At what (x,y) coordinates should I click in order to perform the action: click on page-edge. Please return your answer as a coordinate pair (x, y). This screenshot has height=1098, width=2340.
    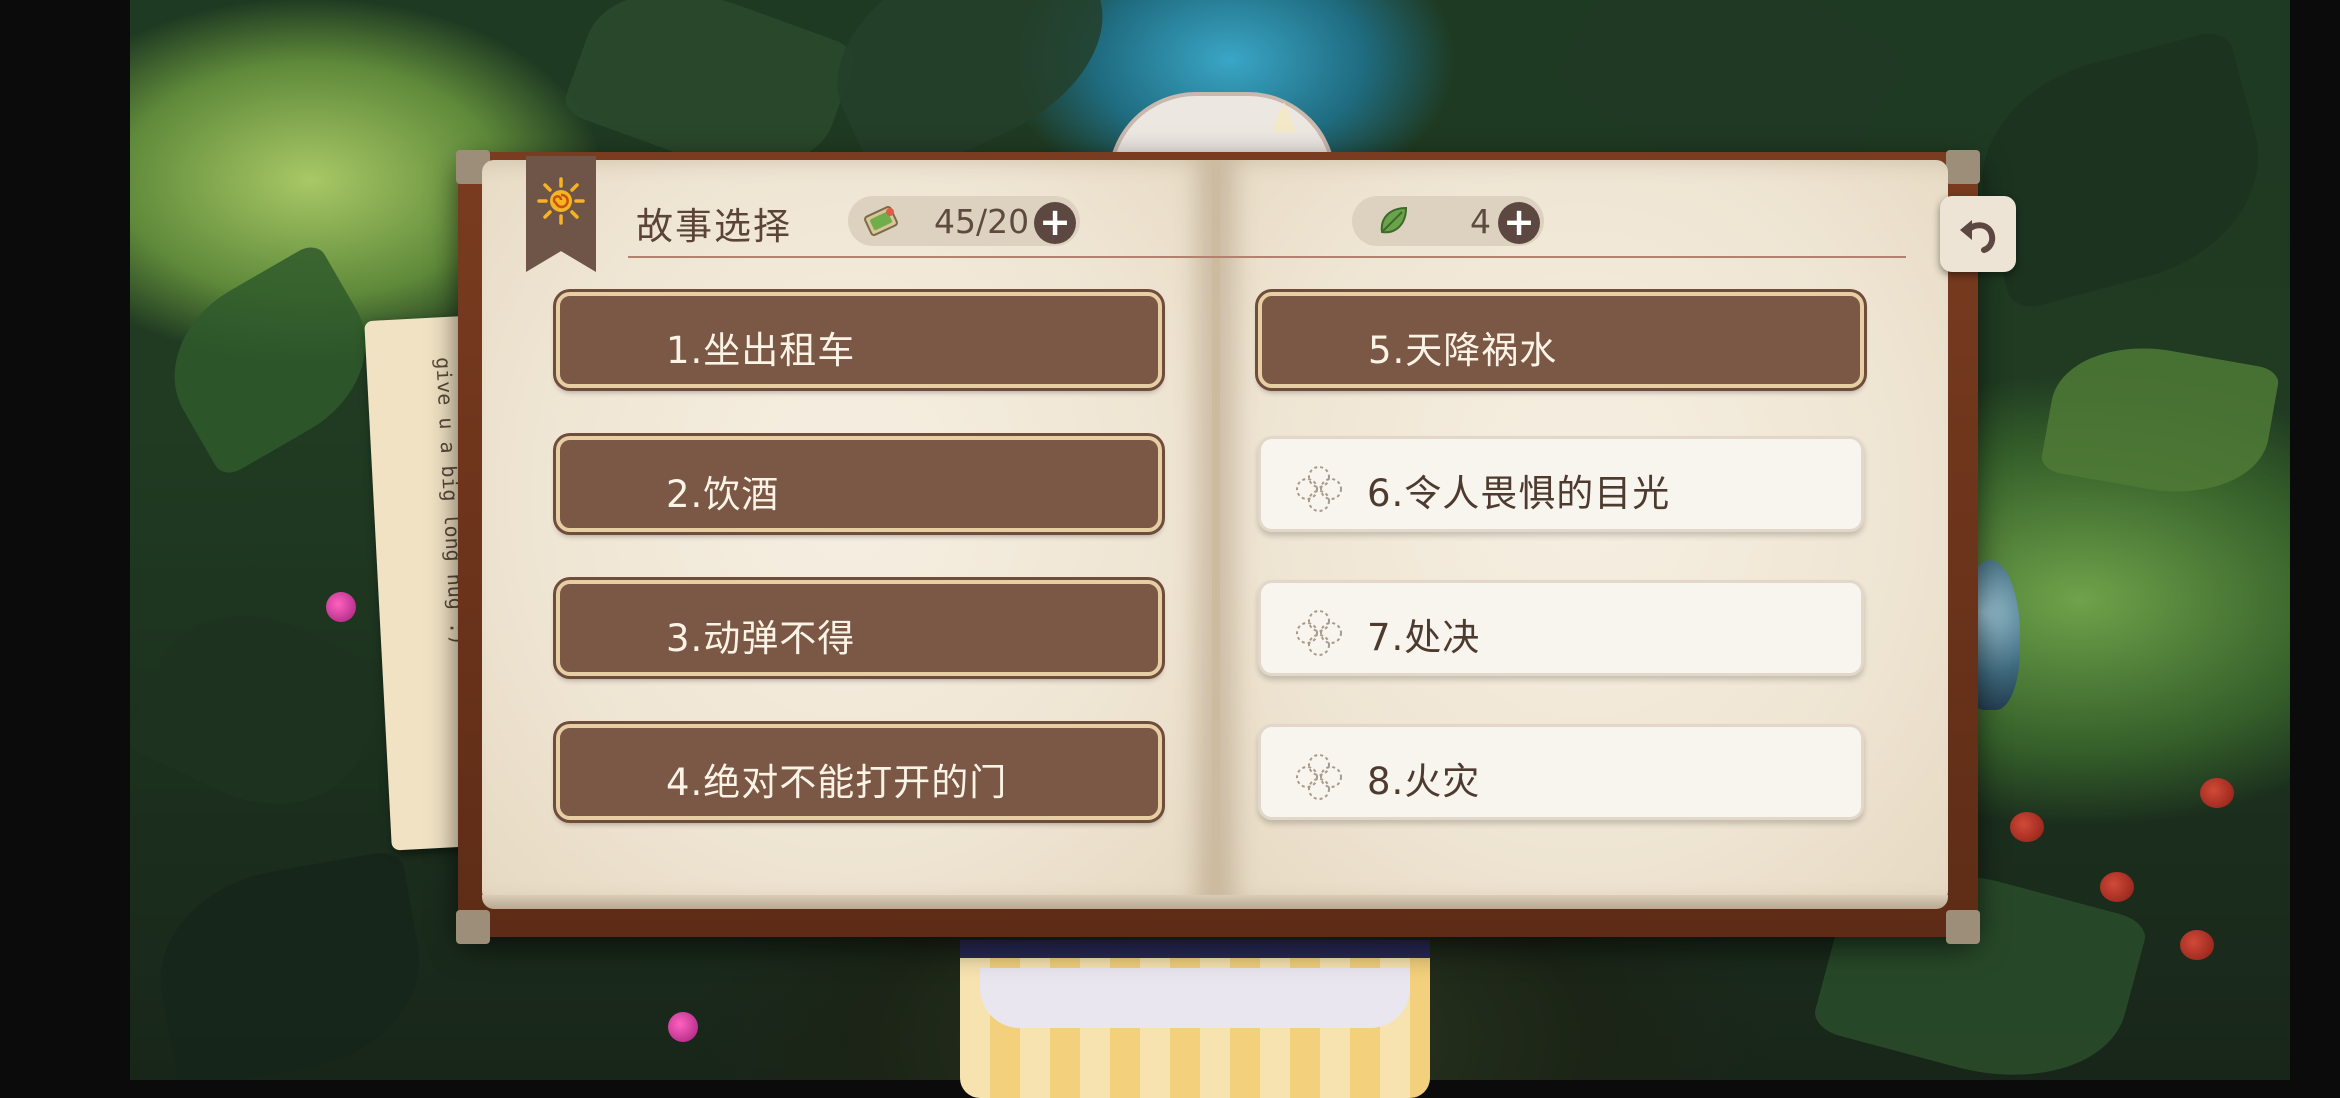
    Looking at the image, I should click on (1215, 902).